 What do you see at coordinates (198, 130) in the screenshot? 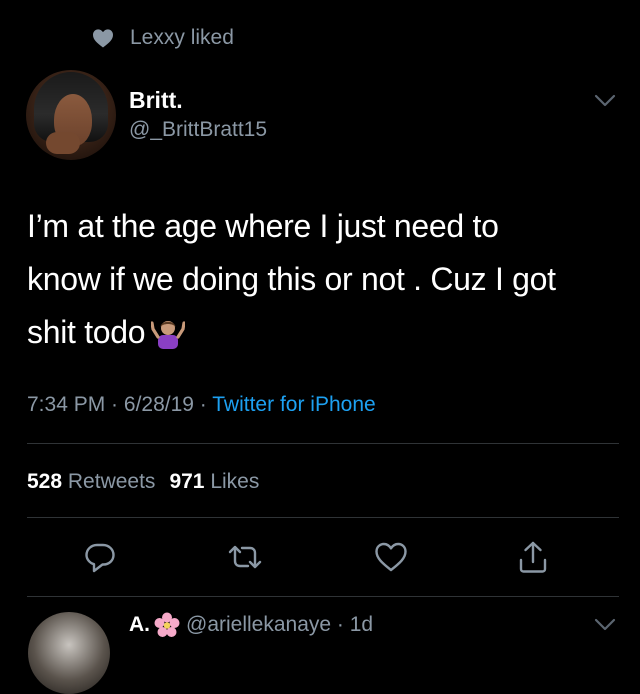
I see `author-handle: @_BrittBratt15` at bounding box center [198, 130].